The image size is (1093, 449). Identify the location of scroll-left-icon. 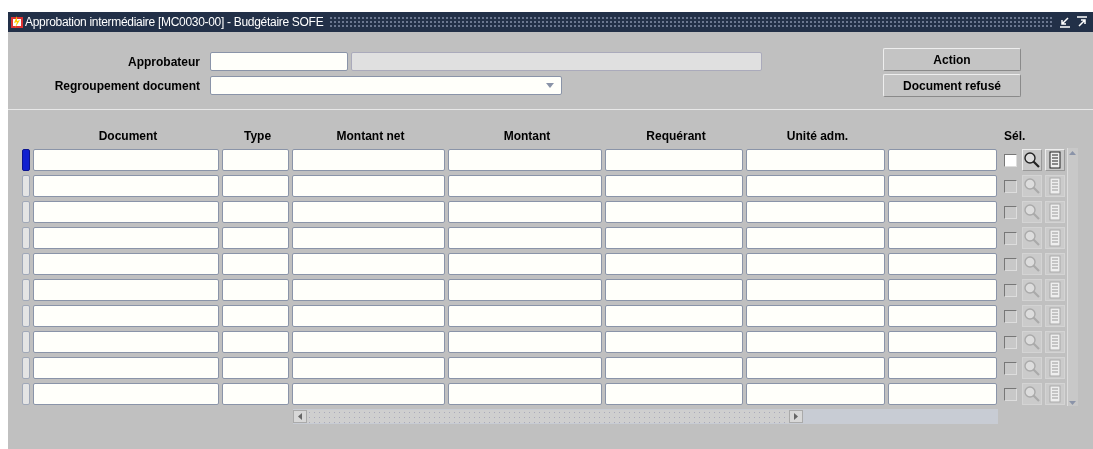
(300, 416).